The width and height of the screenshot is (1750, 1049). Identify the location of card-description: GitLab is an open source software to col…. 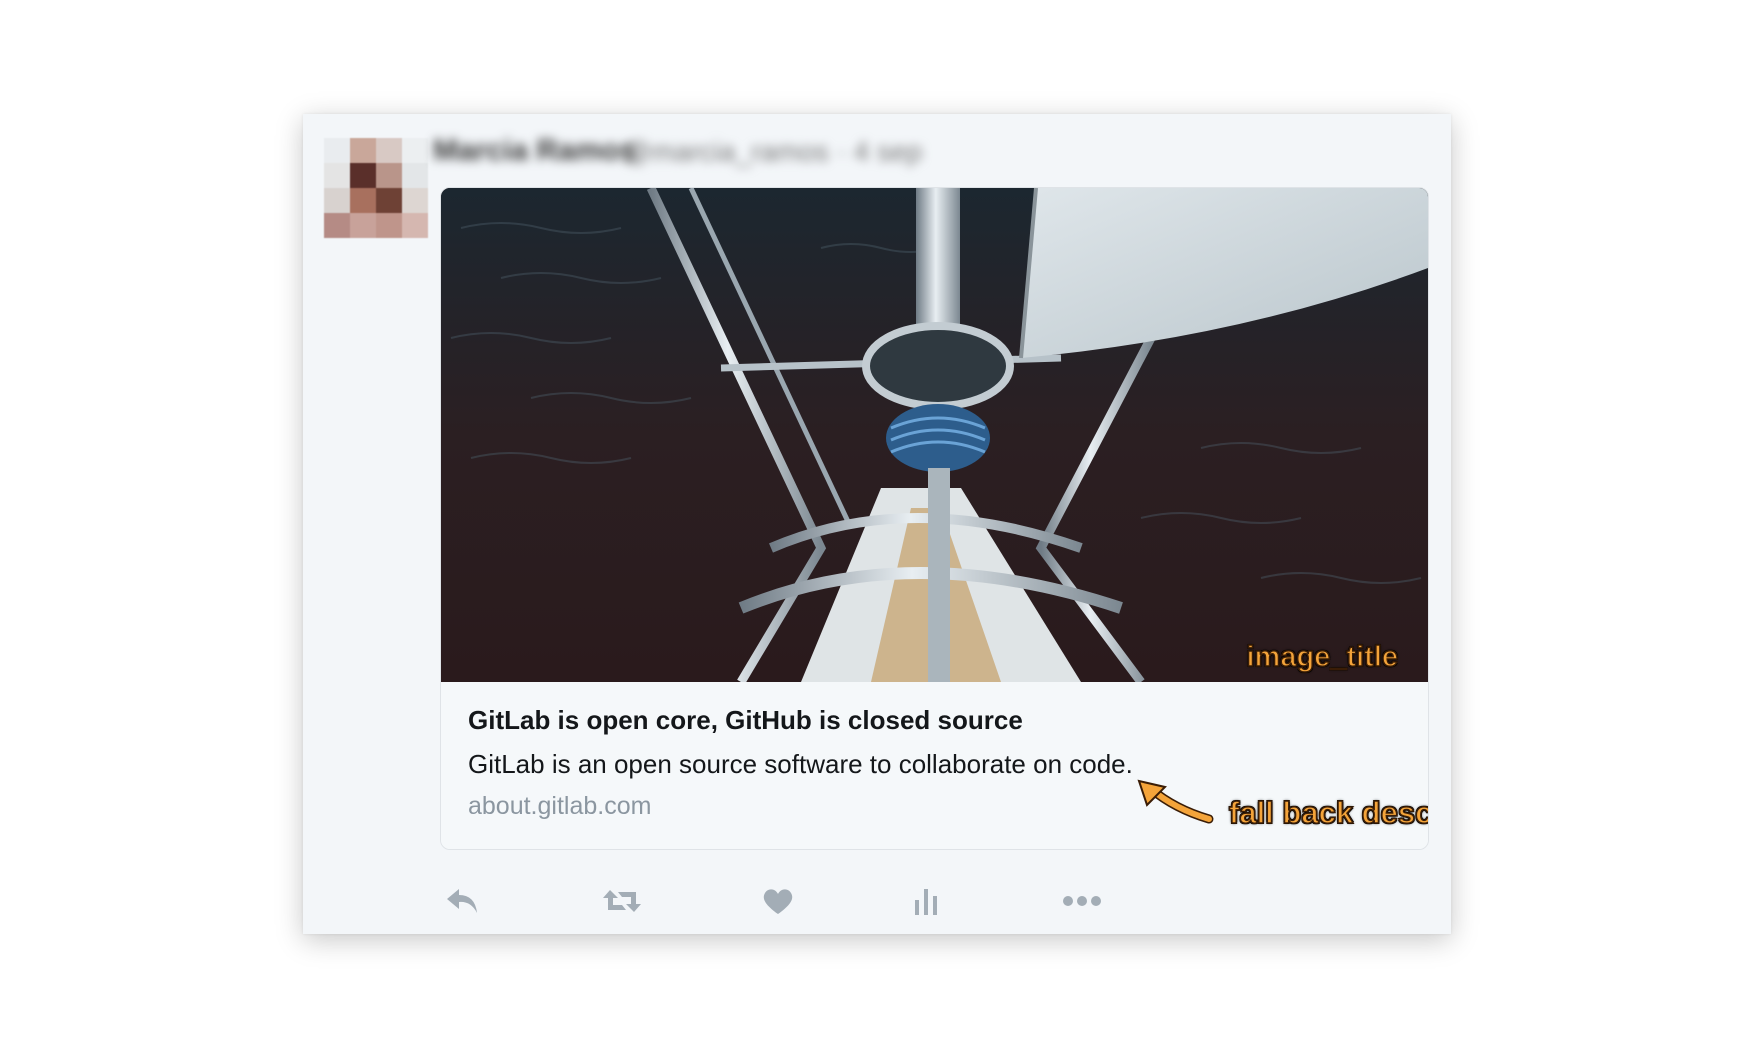
(800, 764).